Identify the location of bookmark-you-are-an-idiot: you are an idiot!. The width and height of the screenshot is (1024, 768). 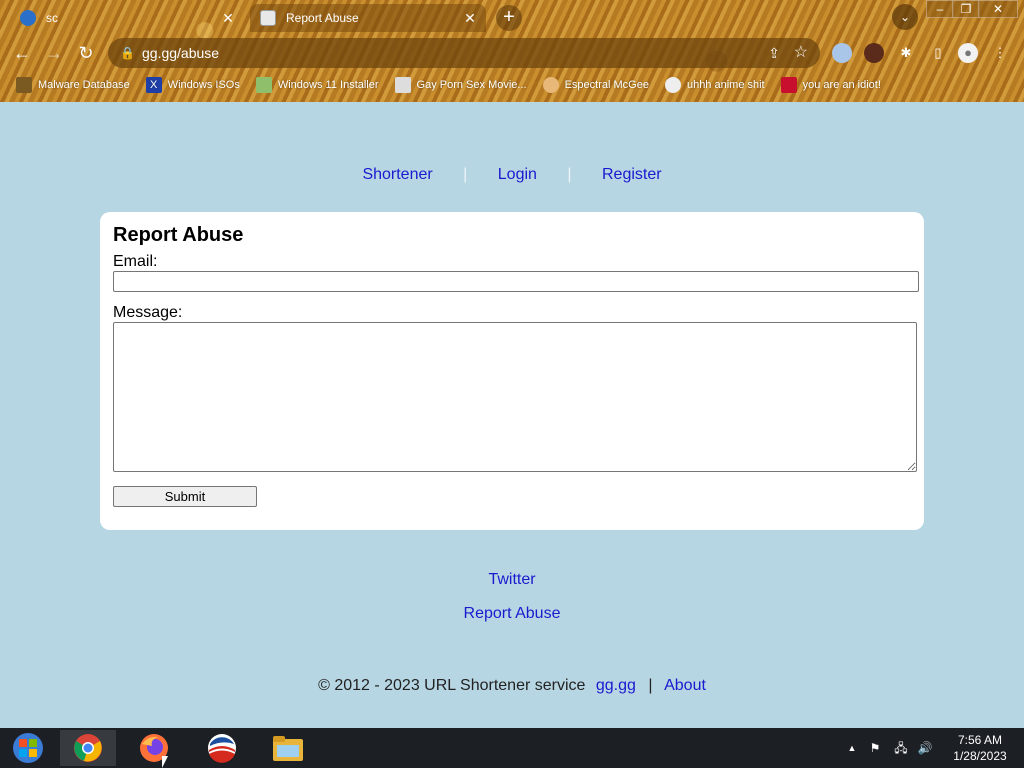
(830, 85).